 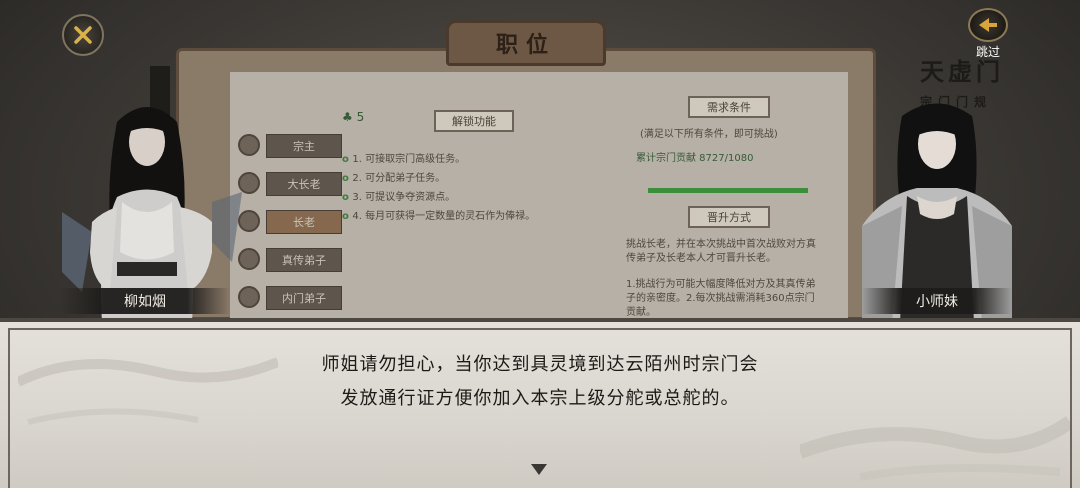 I want to click on perk-item: 4. 每月可获得一定数量的灵石作为俸禄。, so click(x=472, y=216).